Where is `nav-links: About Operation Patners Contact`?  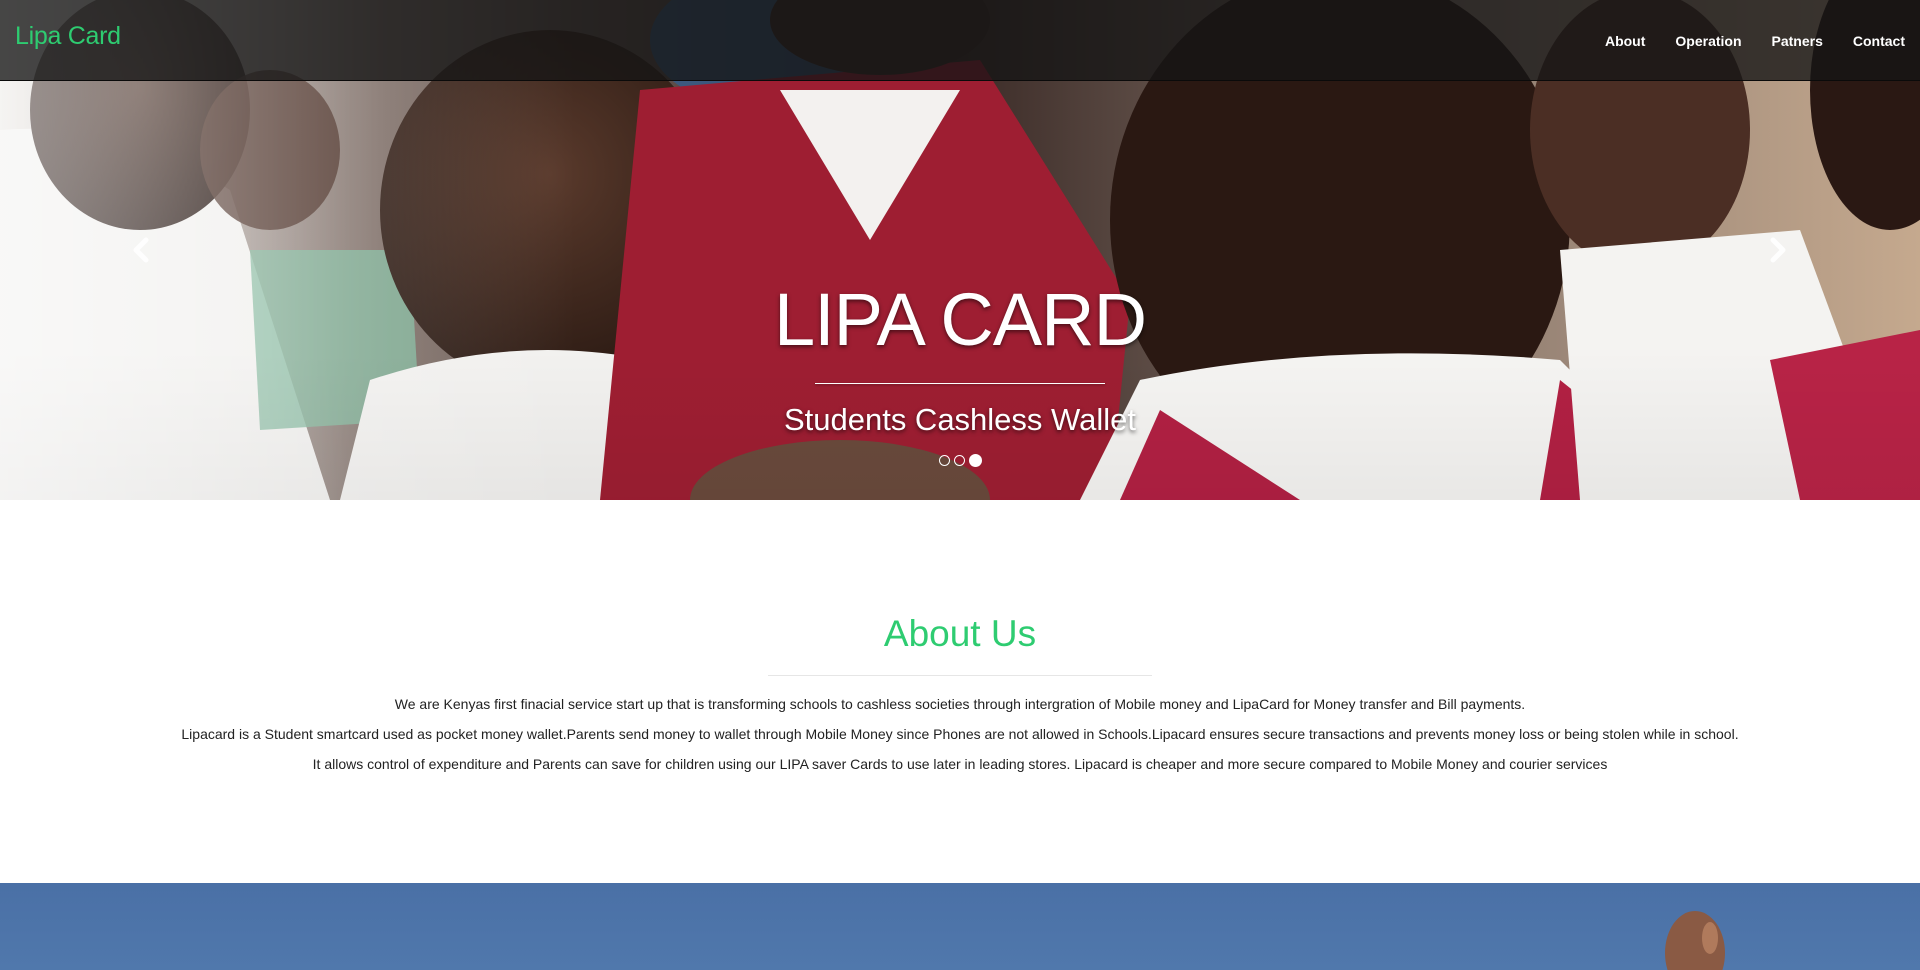
nav-links: About Operation Patners Contact is located at coordinates (1755, 40).